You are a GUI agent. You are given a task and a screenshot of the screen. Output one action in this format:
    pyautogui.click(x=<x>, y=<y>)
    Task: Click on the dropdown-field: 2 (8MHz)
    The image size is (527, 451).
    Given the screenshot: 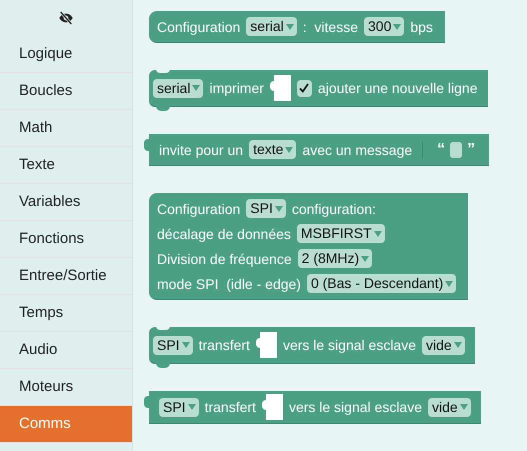 What is the action you would take?
    pyautogui.click(x=335, y=258)
    